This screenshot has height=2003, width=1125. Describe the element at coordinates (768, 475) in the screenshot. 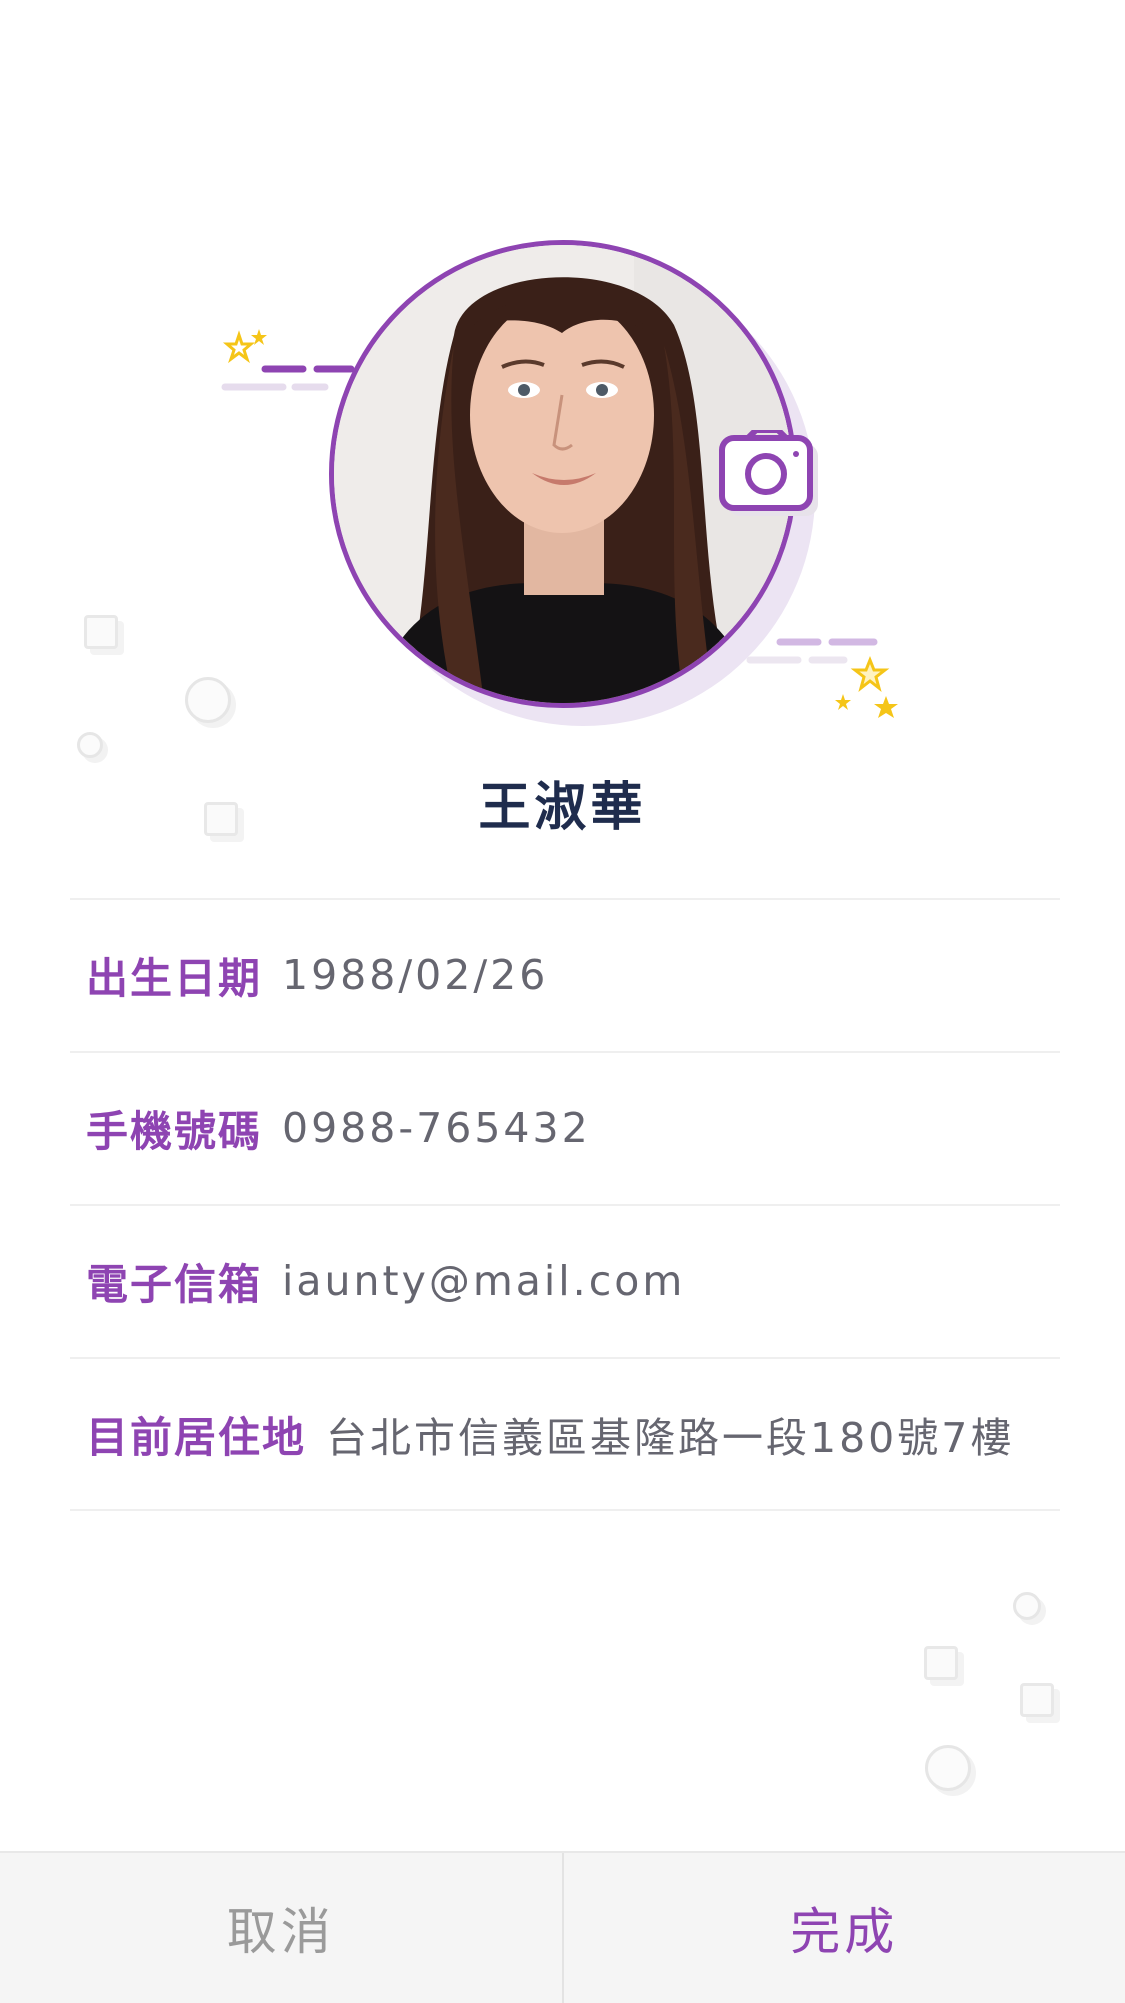

I see `camera-icon` at that location.